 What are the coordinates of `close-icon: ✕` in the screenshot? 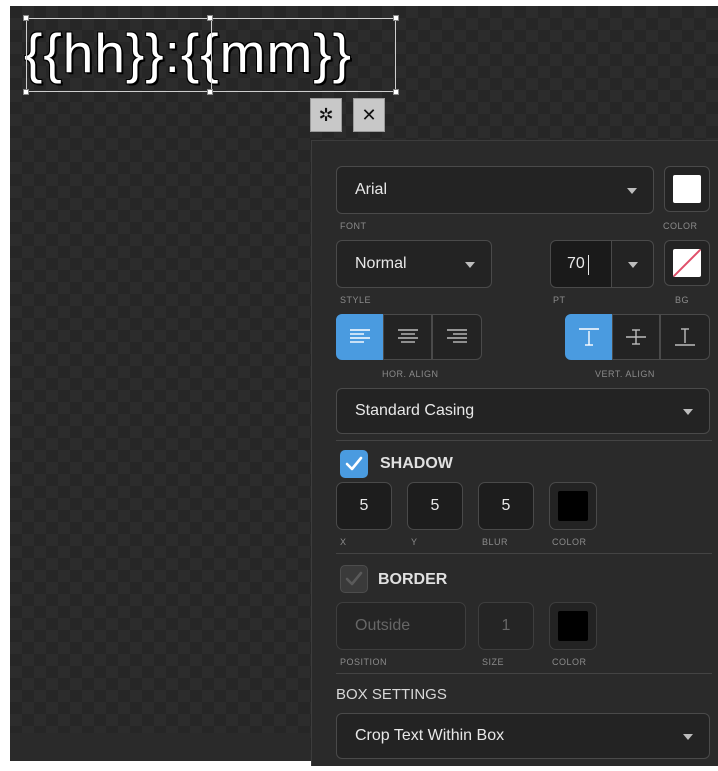 It's located at (369, 114).